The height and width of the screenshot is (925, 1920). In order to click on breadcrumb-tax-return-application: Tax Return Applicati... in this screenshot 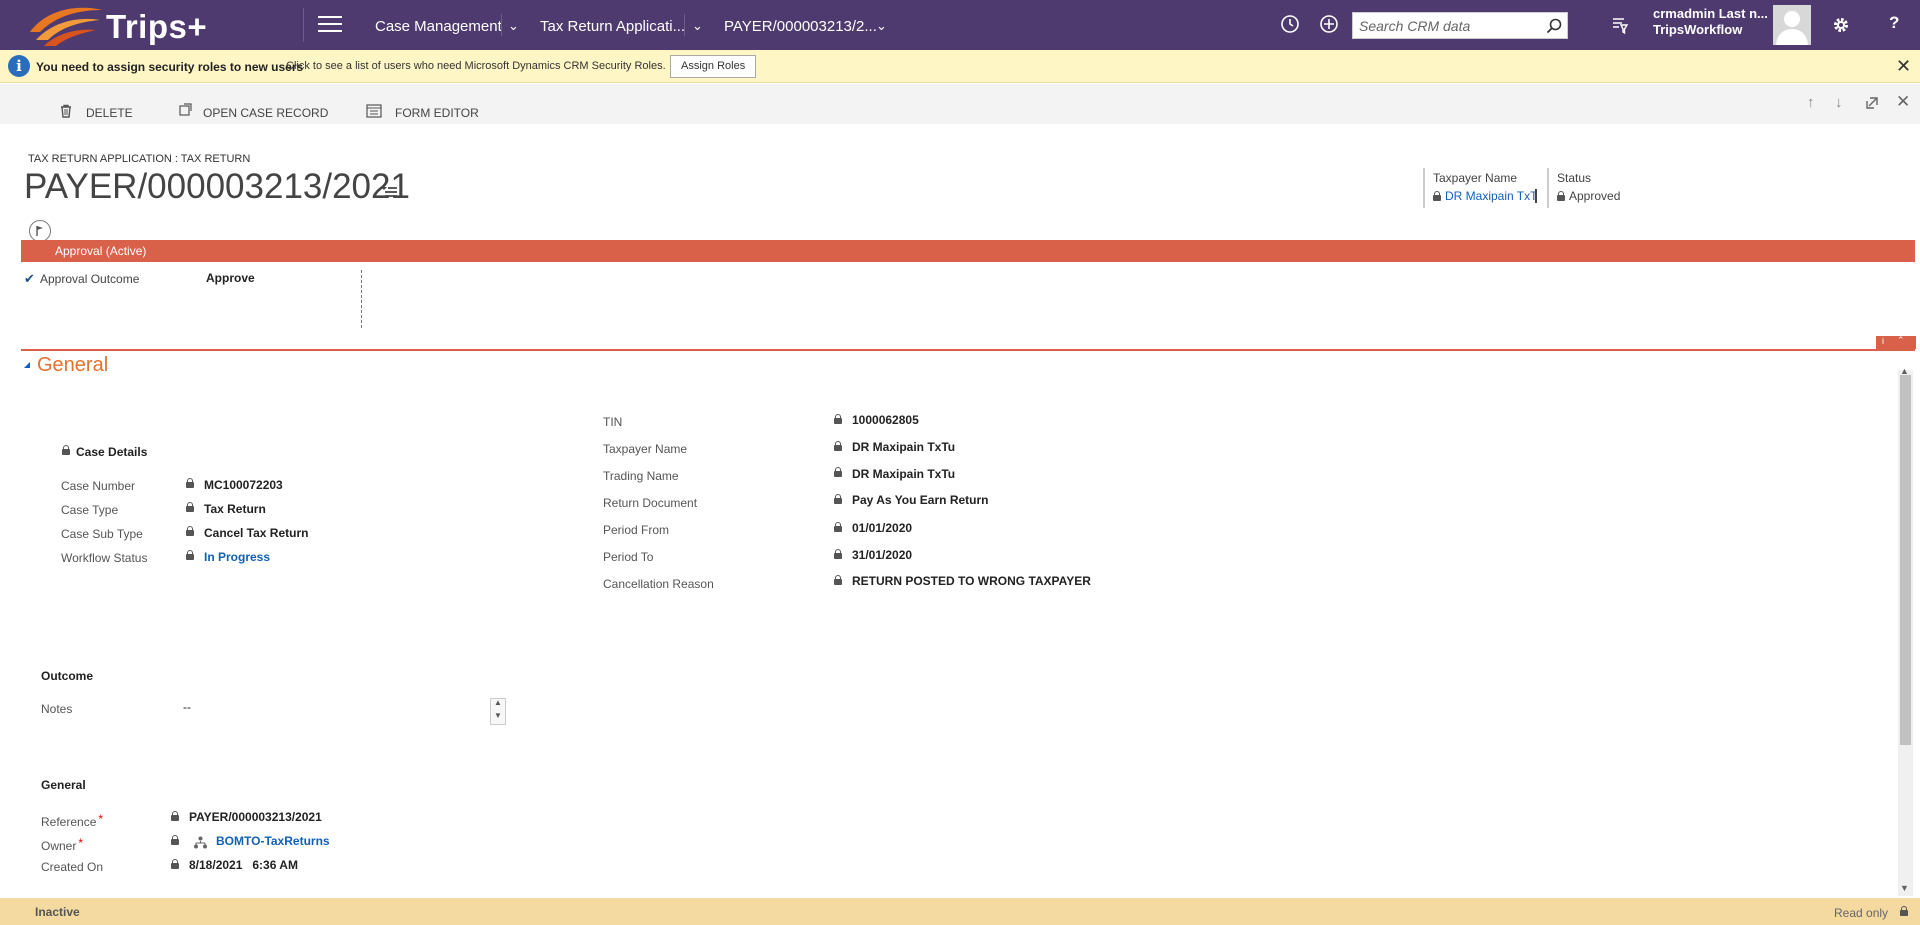, I will do `click(612, 26)`.